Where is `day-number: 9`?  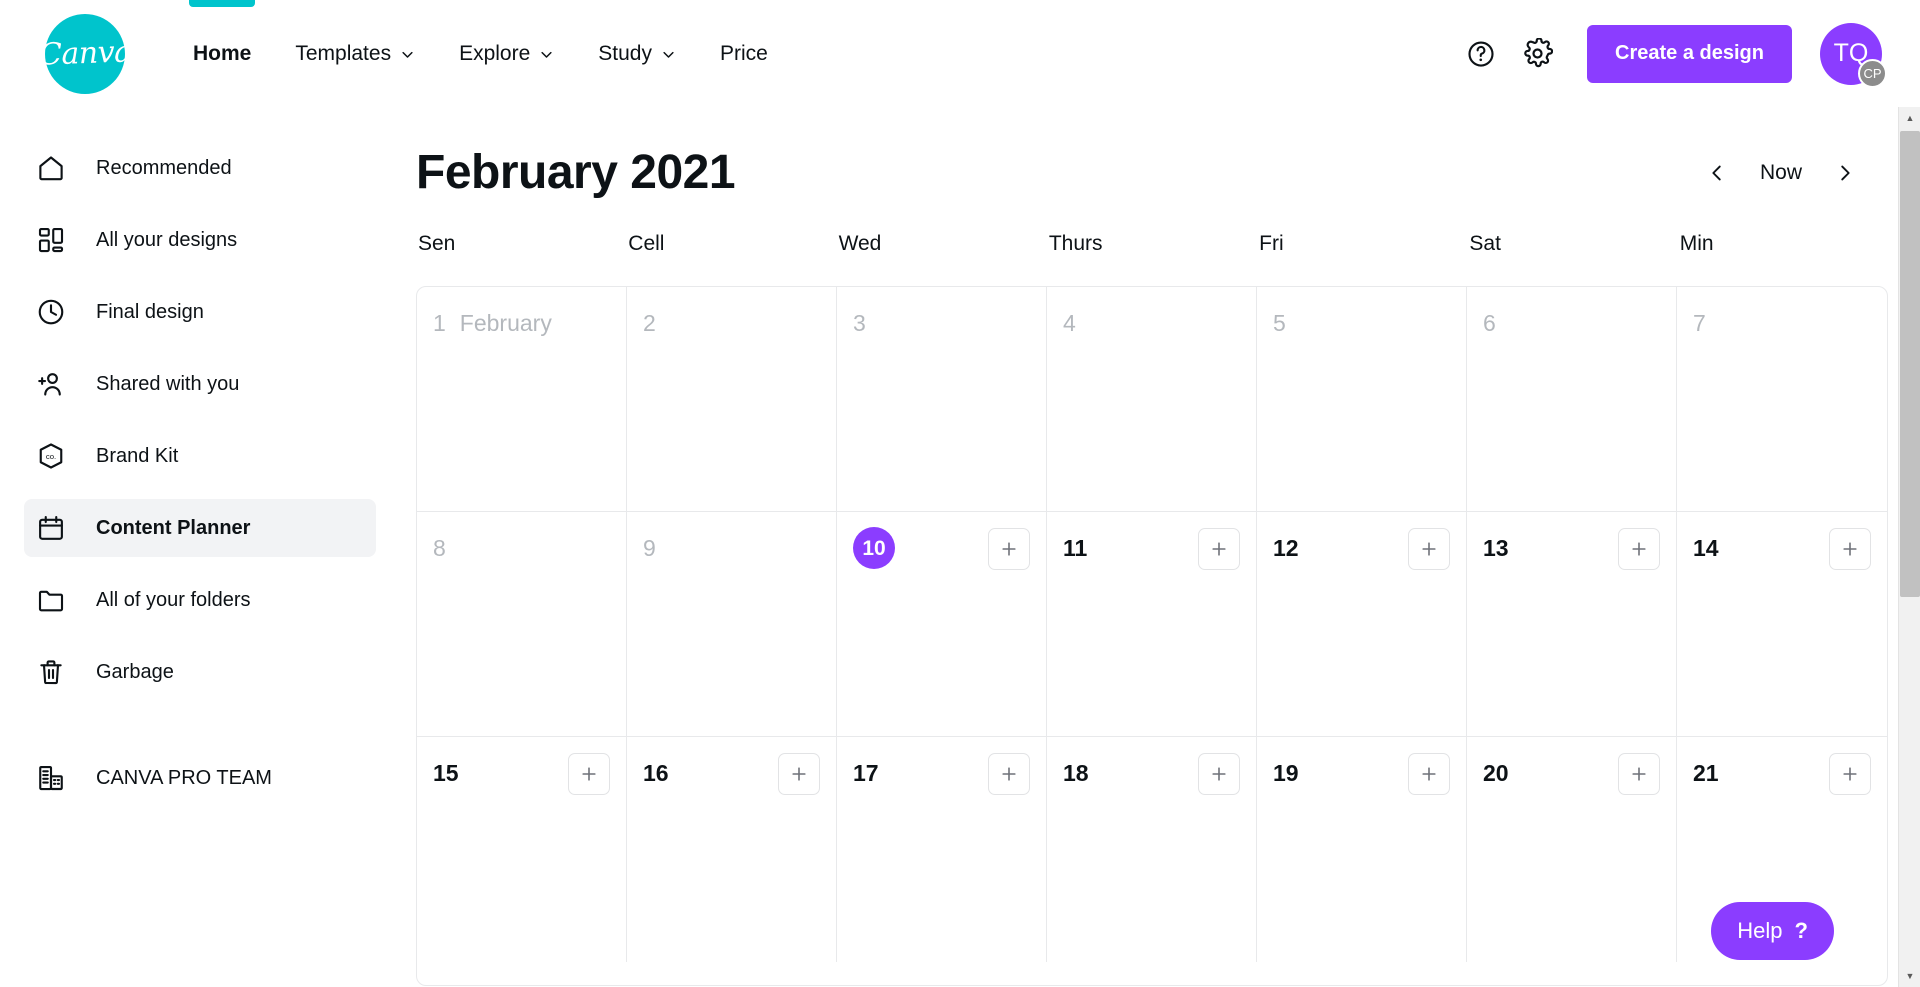 day-number: 9 is located at coordinates (649, 548).